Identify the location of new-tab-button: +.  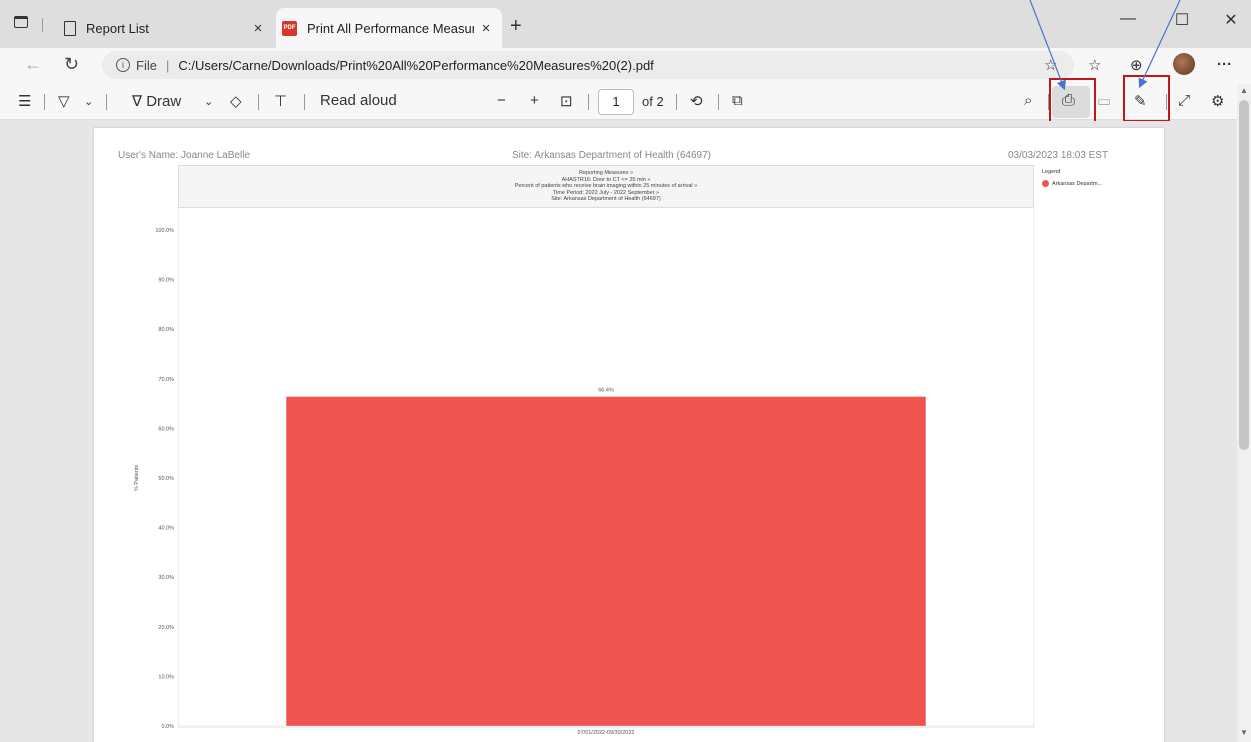
(516, 26).